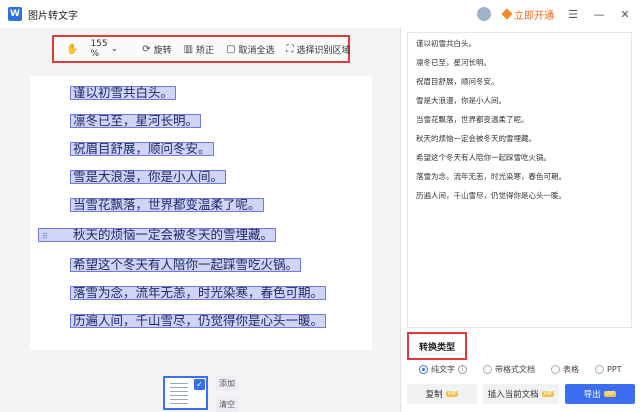  Describe the element at coordinates (148, 177) in the screenshot. I see `recognized-text-line: 雪是大浪漫，你是小人间。` at that location.